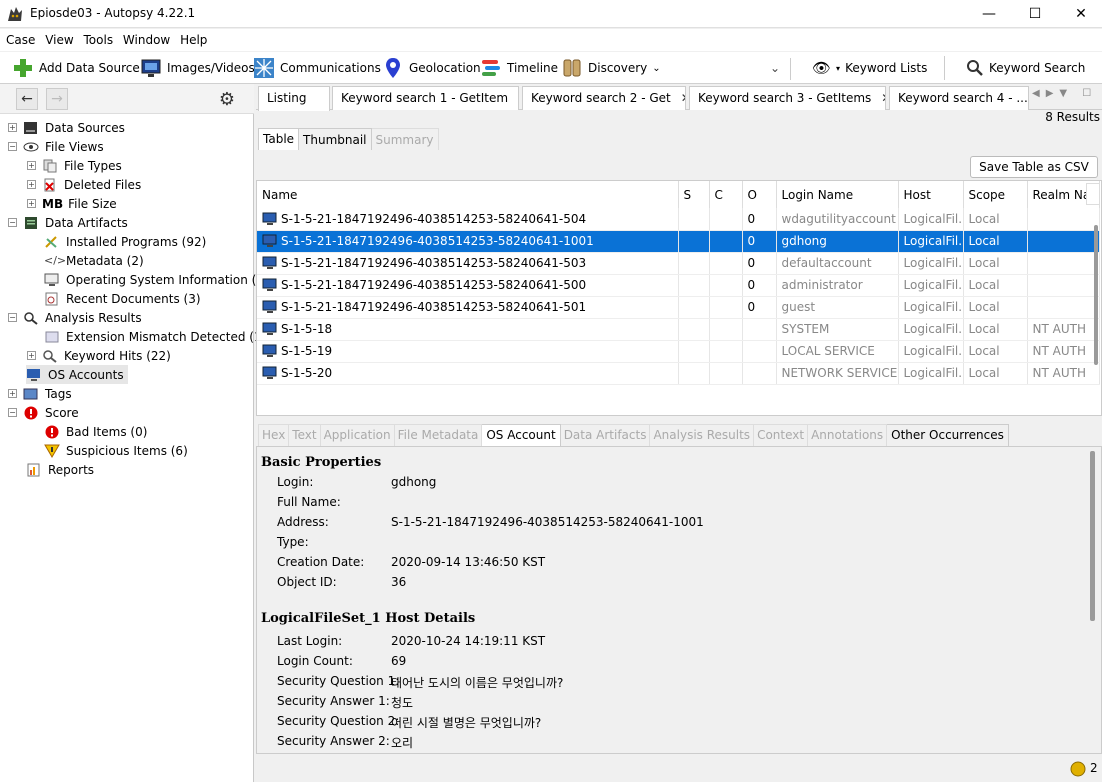 Image resolution: width=1102 pixels, height=782 pixels. What do you see at coordinates (1094, 768) in the screenshot?
I see `notification-count: 2` at bounding box center [1094, 768].